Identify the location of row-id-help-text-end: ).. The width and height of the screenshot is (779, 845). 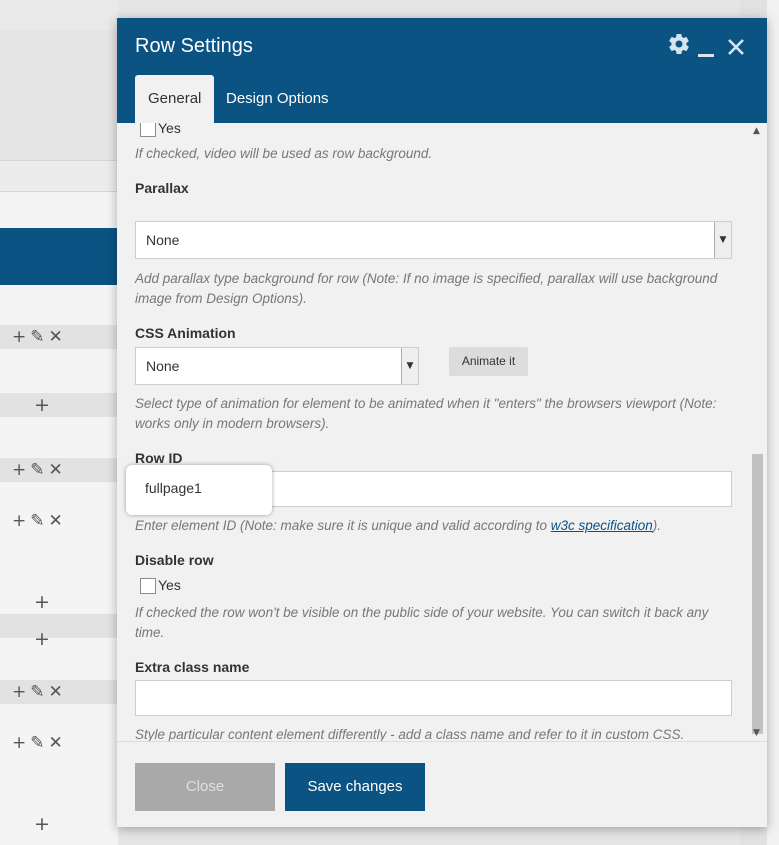
(657, 525).